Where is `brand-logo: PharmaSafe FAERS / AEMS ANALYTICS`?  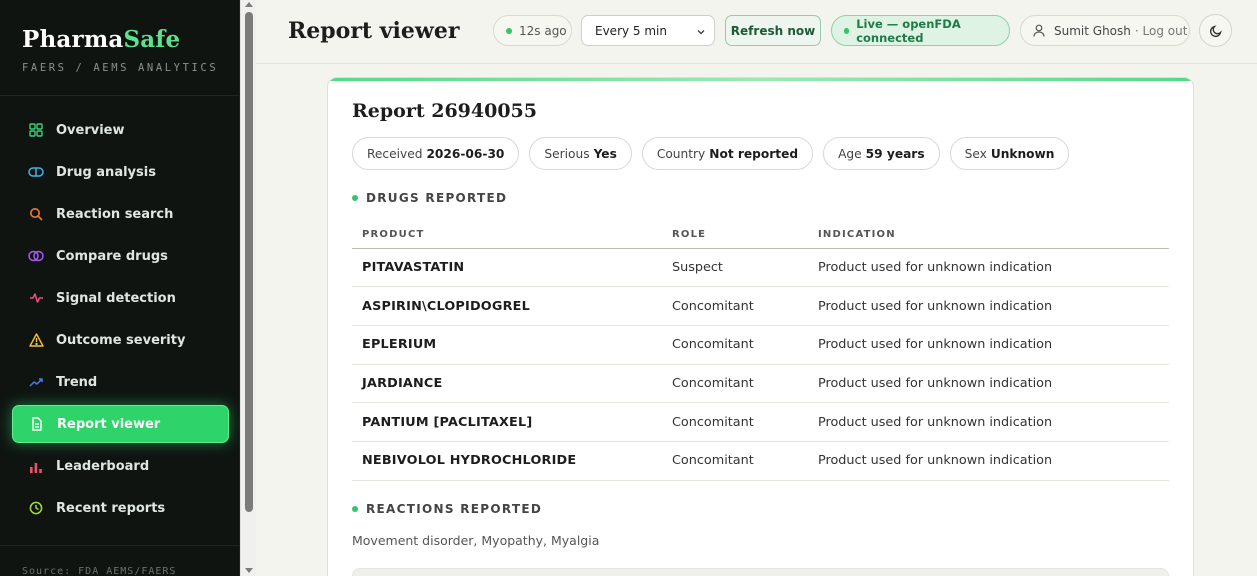
brand-logo: PharmaSafe FAERS / AEMS ANALYTICS is located at coordinates (120, 50).